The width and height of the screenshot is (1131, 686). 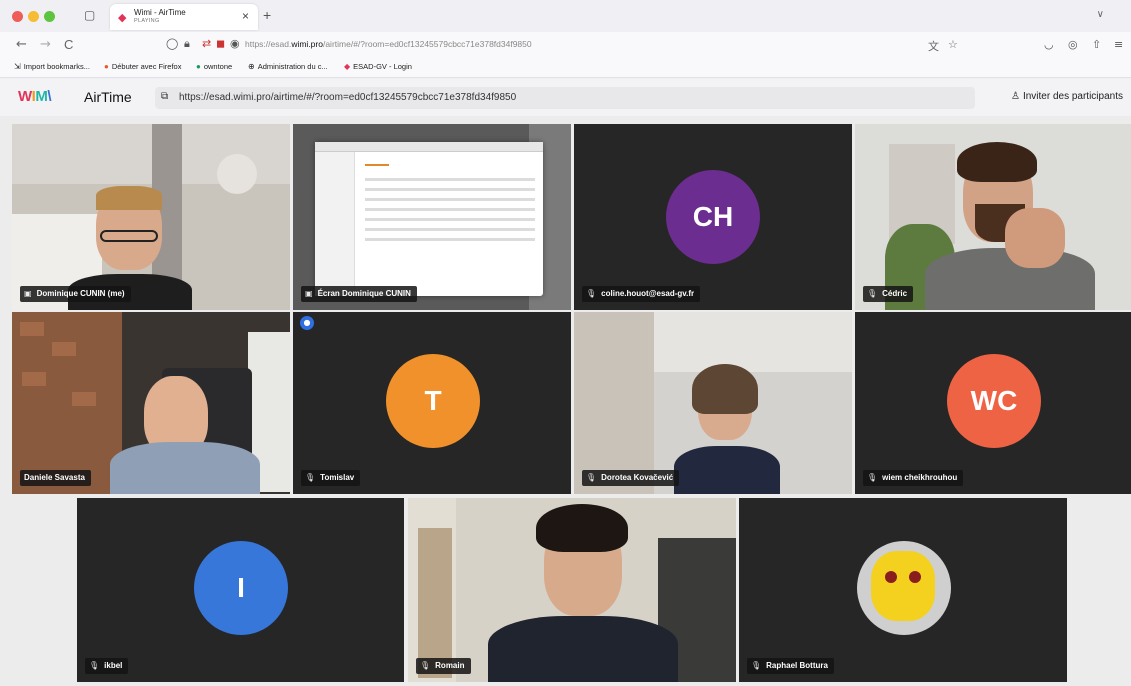 What do you see at coordinates (888, 294) in the screenshot?
I see `participant-name-label: 🎙︎ Cédric` at bounding box center [888, 294].